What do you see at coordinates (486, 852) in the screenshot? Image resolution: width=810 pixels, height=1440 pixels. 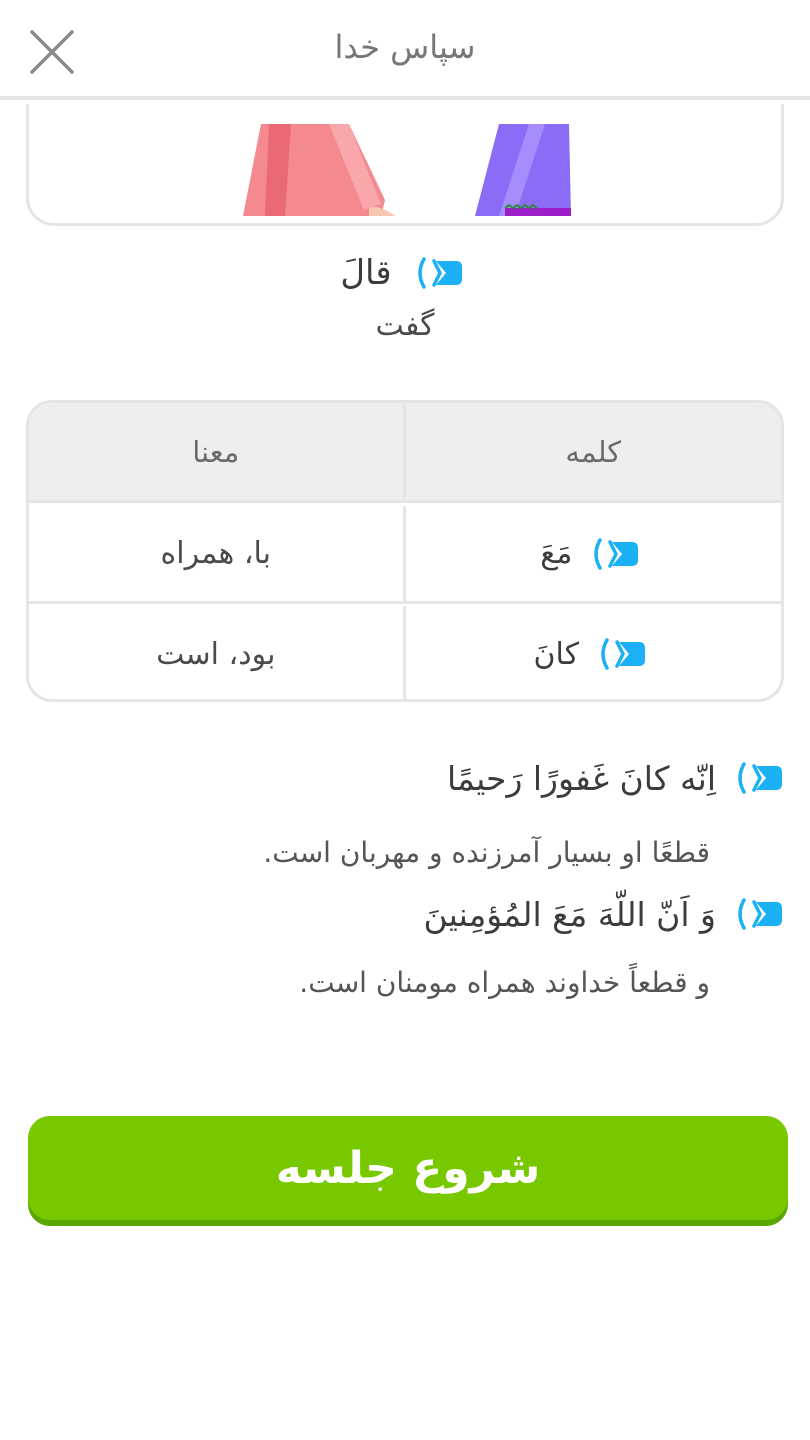 I see `sentence-translation: قطعًا او بسیار آمرزنده و مهربان است.` at bounding box center [486, 852].